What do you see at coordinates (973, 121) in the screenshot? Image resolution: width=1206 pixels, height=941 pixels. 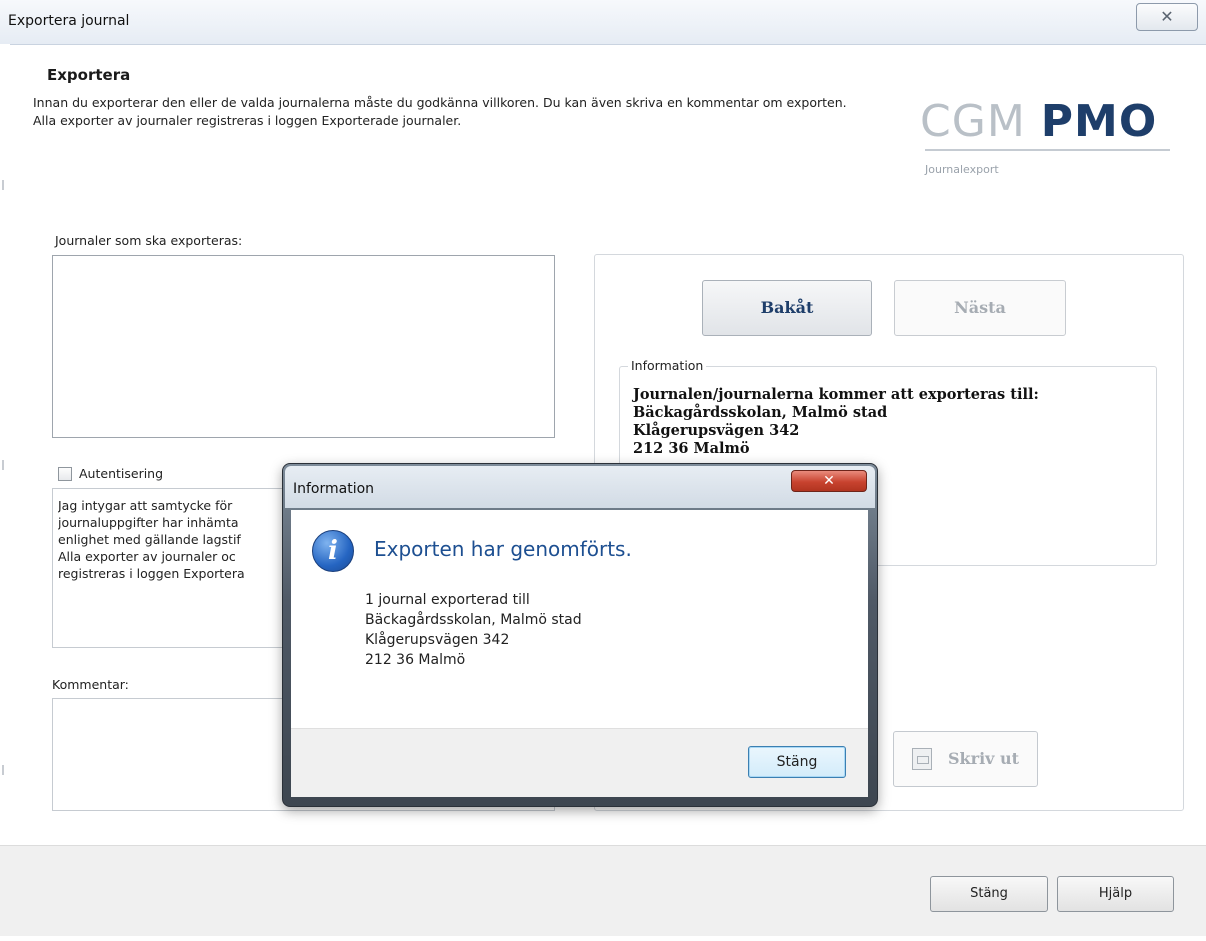 I see `logo-cgm-text: CGM` at bounding box center [973, 121].